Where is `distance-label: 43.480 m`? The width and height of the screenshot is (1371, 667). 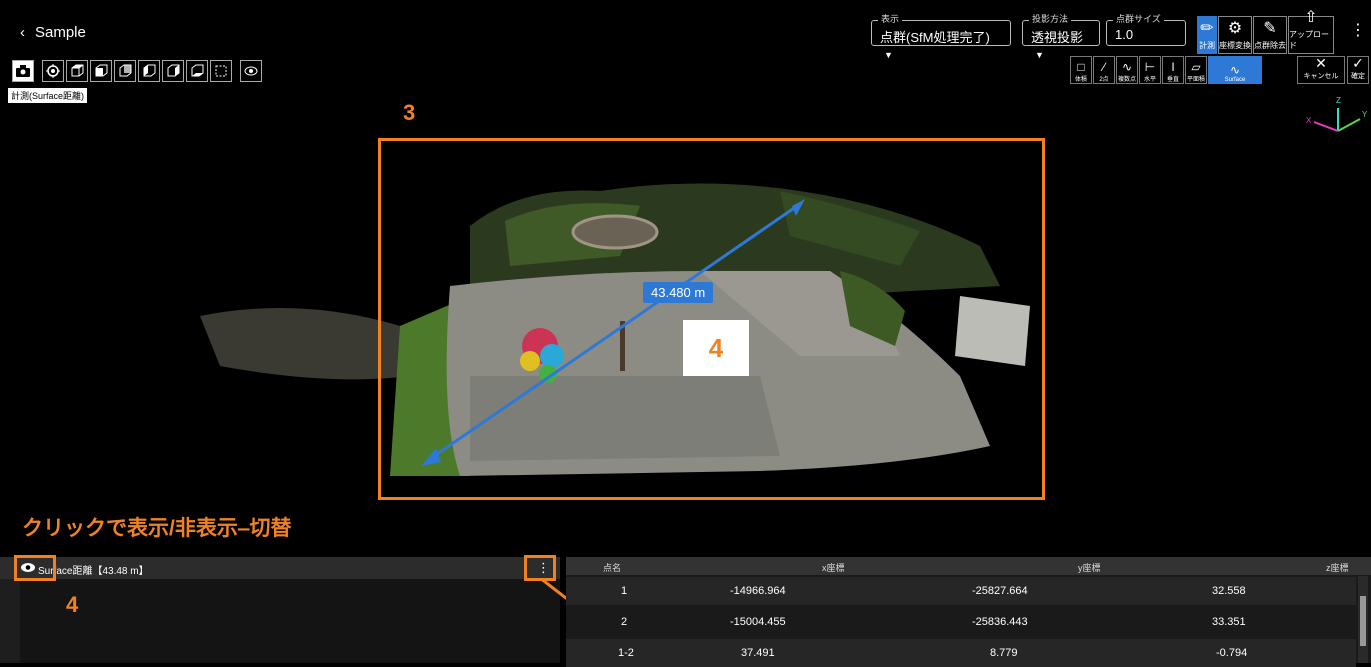 distance-label: 43.480 m is located at coordinates (678, 292).